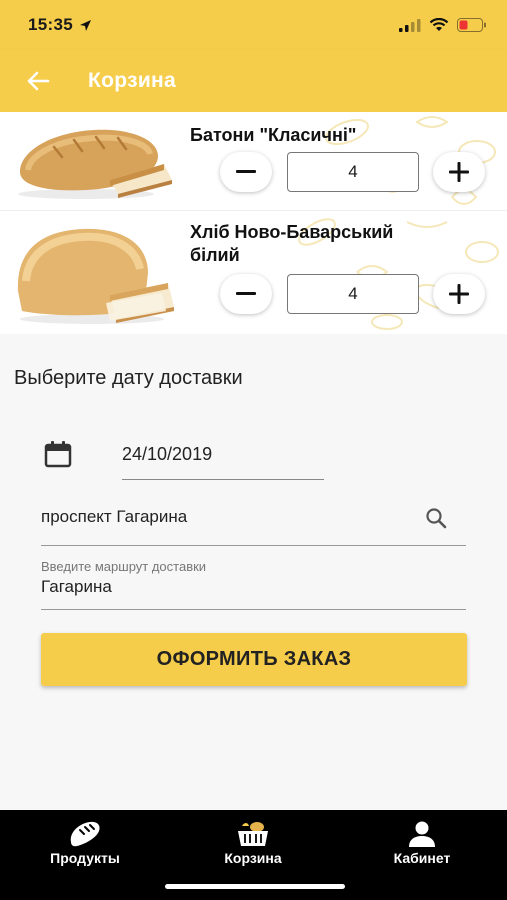 The height and width of the screenshot is (900, 507). I want to click on bread-icon, so click(85, 834).